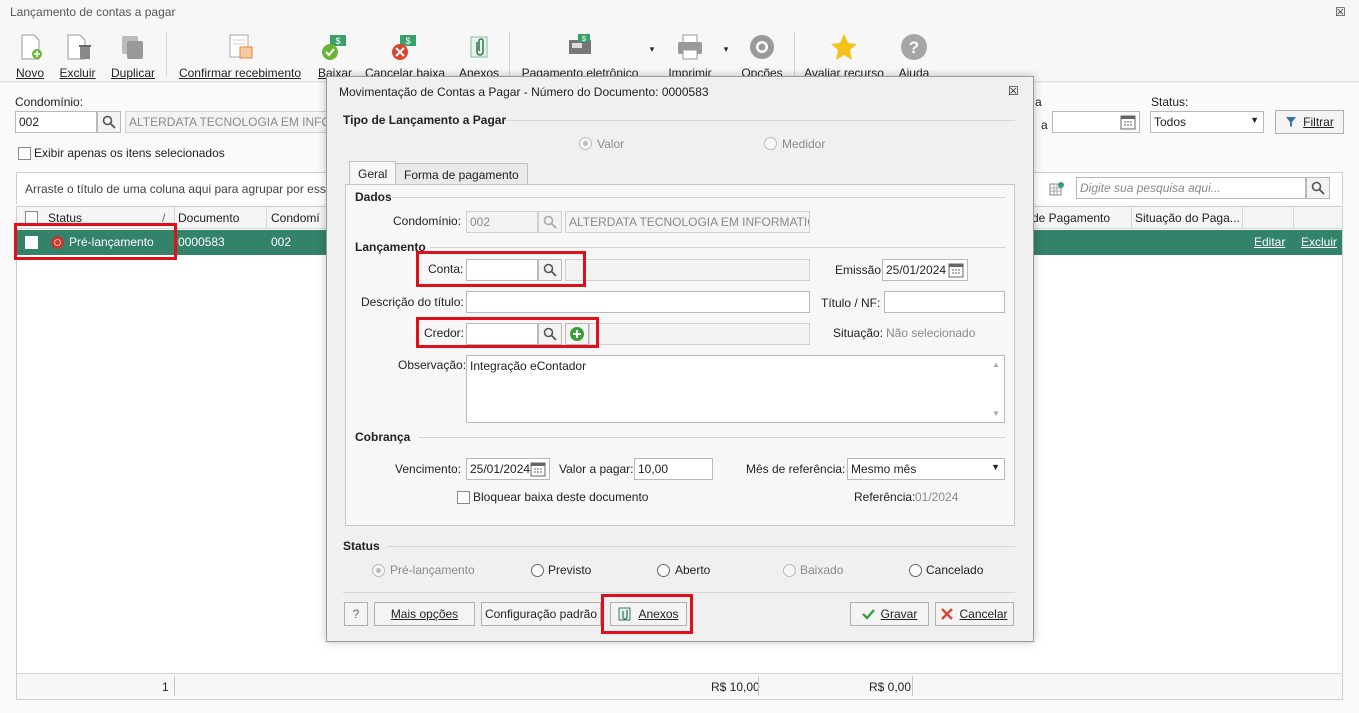 This screenshot has height=713, width=1359. I want to click on condominio-code-input: 002, so click(56, 122).